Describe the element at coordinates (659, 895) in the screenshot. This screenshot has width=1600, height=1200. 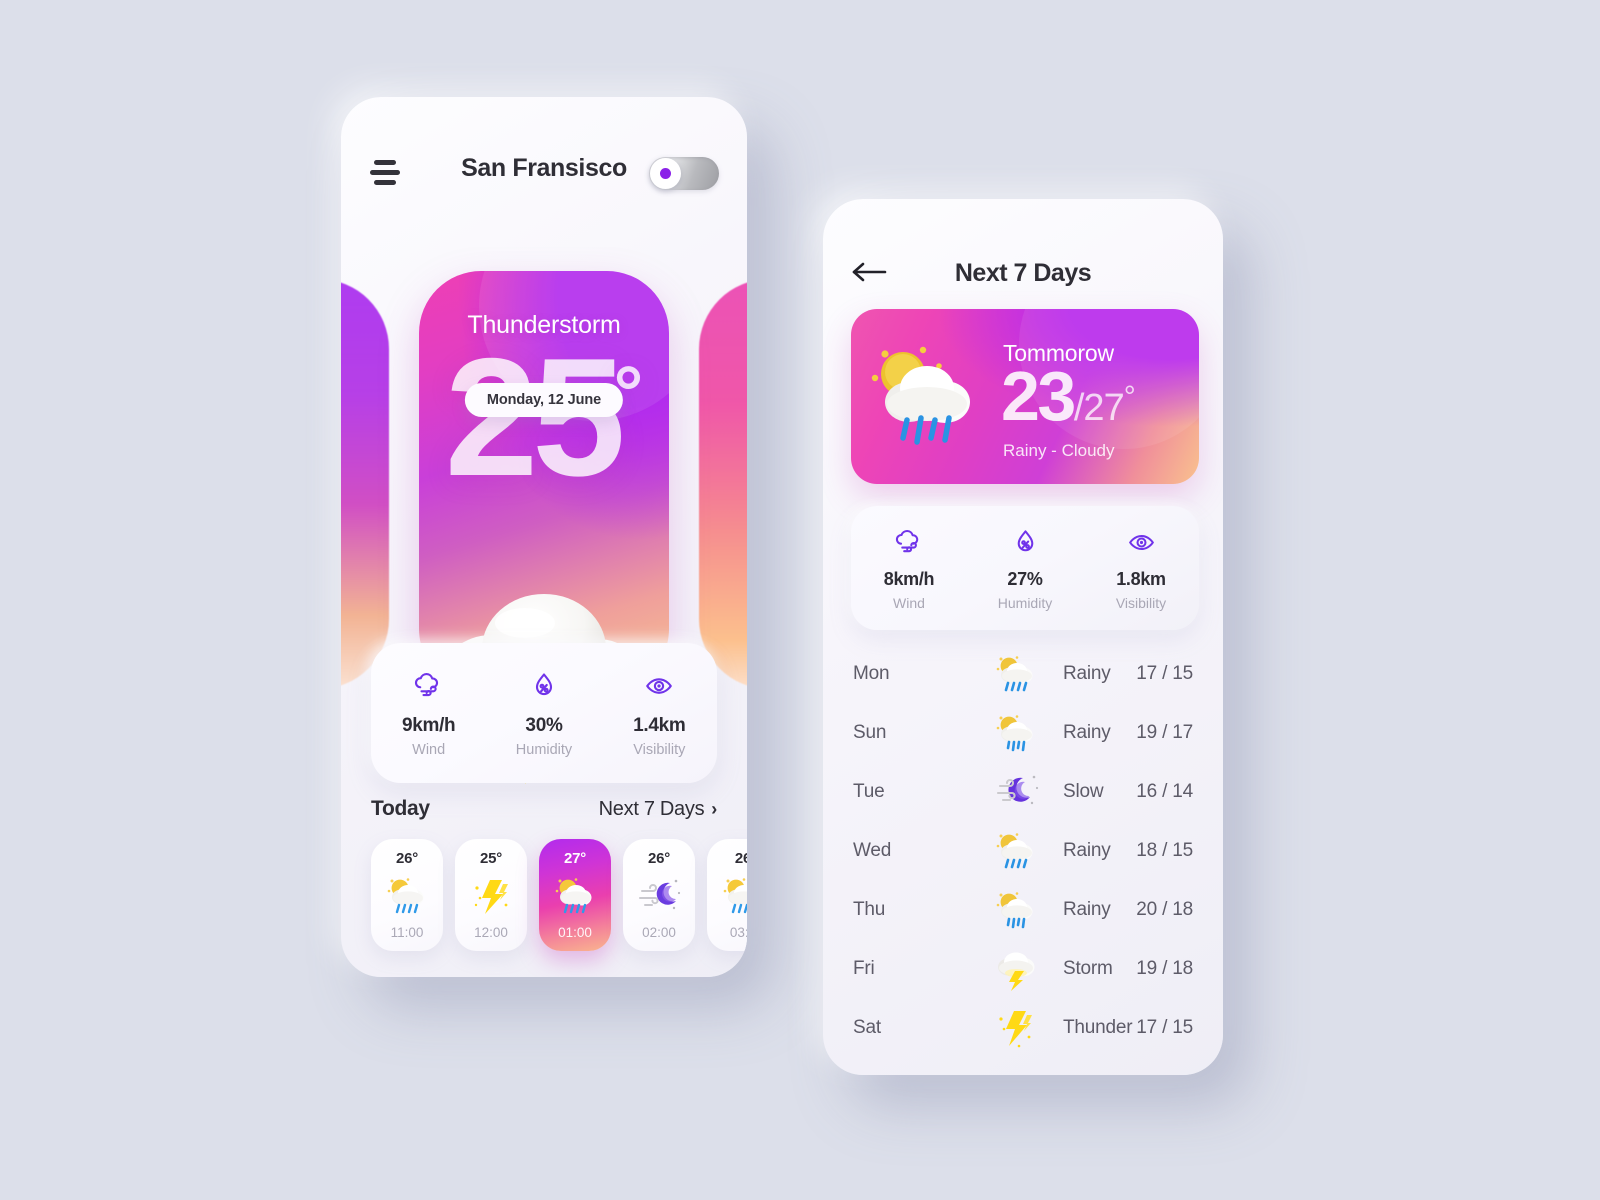
I see `hourly-card: 26° 02:00` at that location.